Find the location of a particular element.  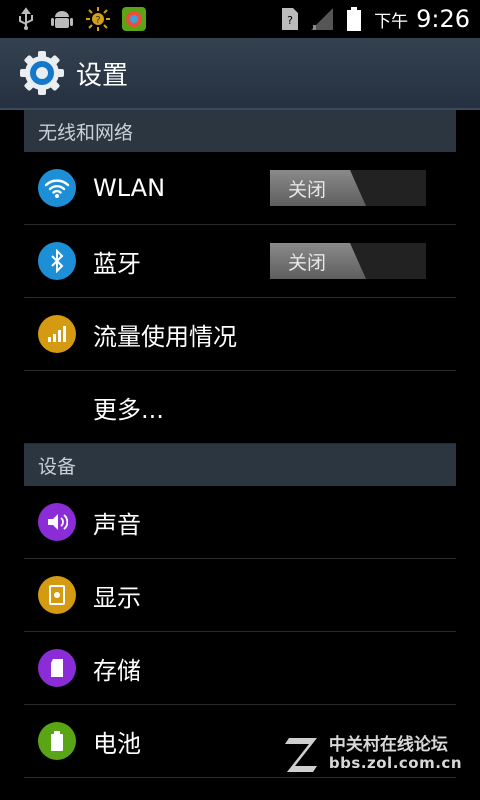

setting-display: 显示 is located at coordinates (240, 595).